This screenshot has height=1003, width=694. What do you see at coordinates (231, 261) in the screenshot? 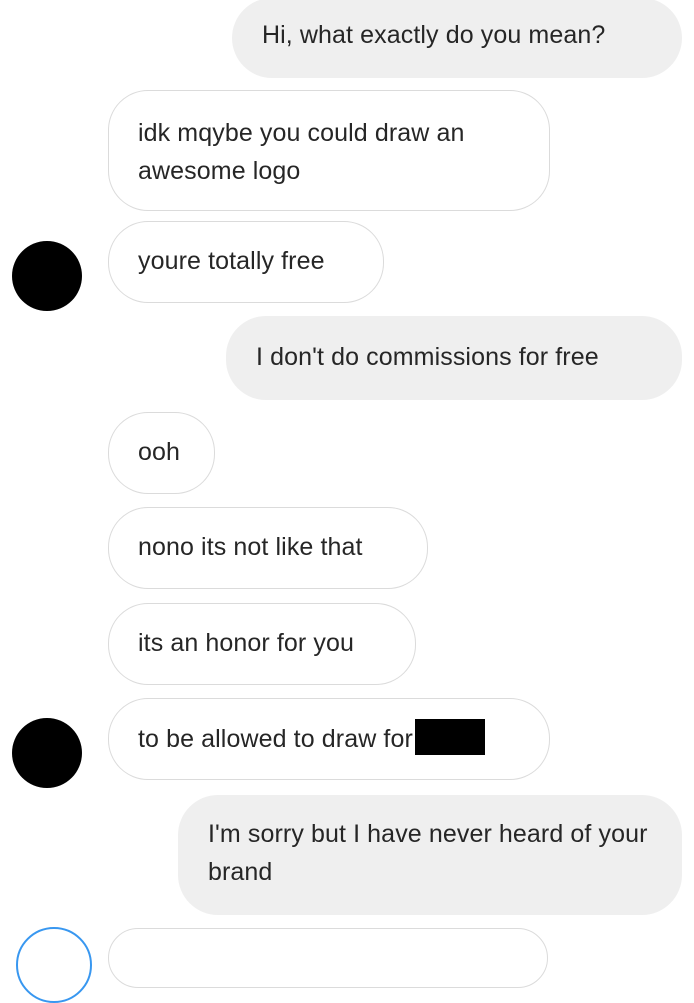
I see `message-text: youre totally free` at bounding box center [231, 261].